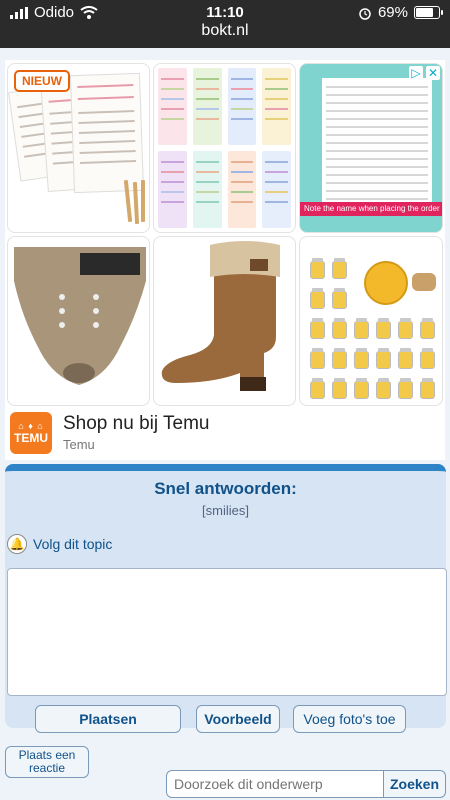 The height and width of the screenshot is (800, 450). Describe the element at coordinates (42, 81) in the screenshot. I see `new-badge: NIEUW` at that location.